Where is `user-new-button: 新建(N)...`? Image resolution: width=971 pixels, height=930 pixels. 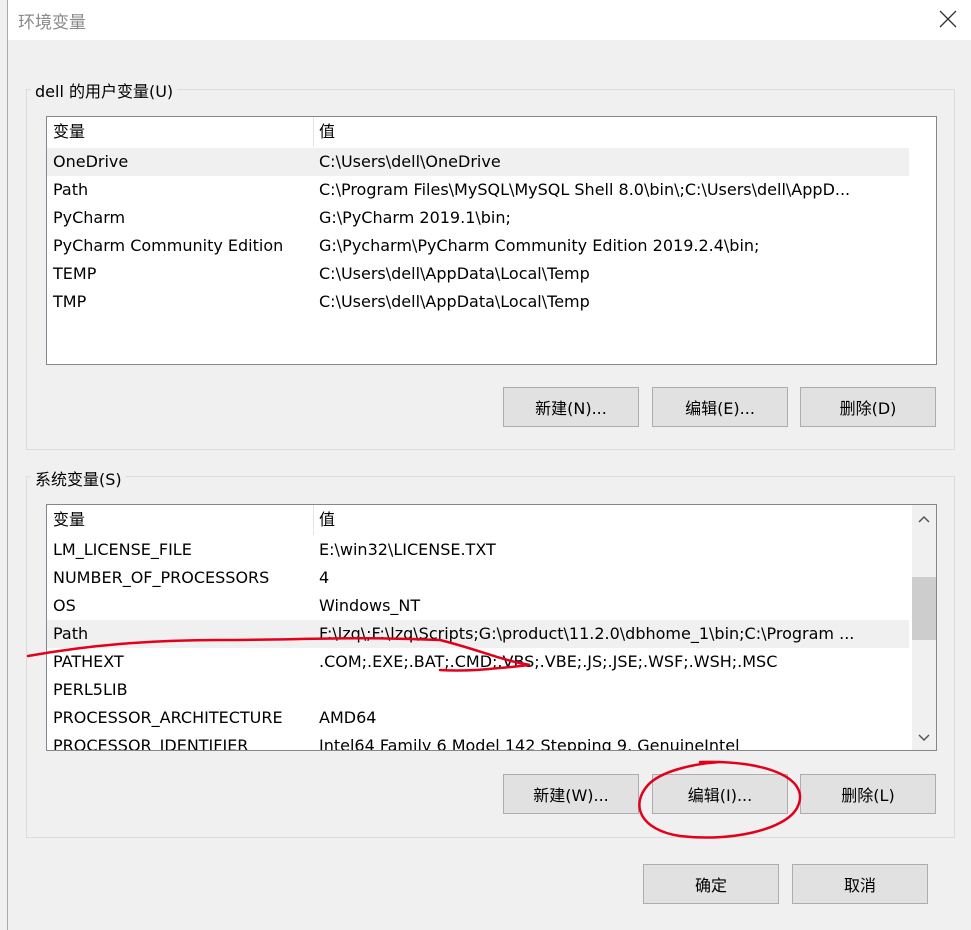
user-new-button: 新建(N)... is located at coordinates (571, 407).